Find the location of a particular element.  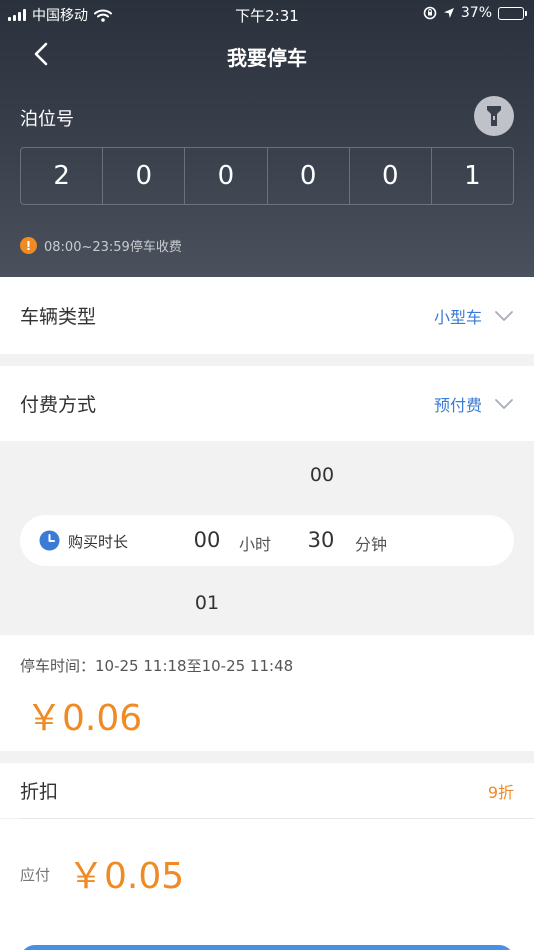

picker-hour-below: 01 is located at coordinates (207, 603).